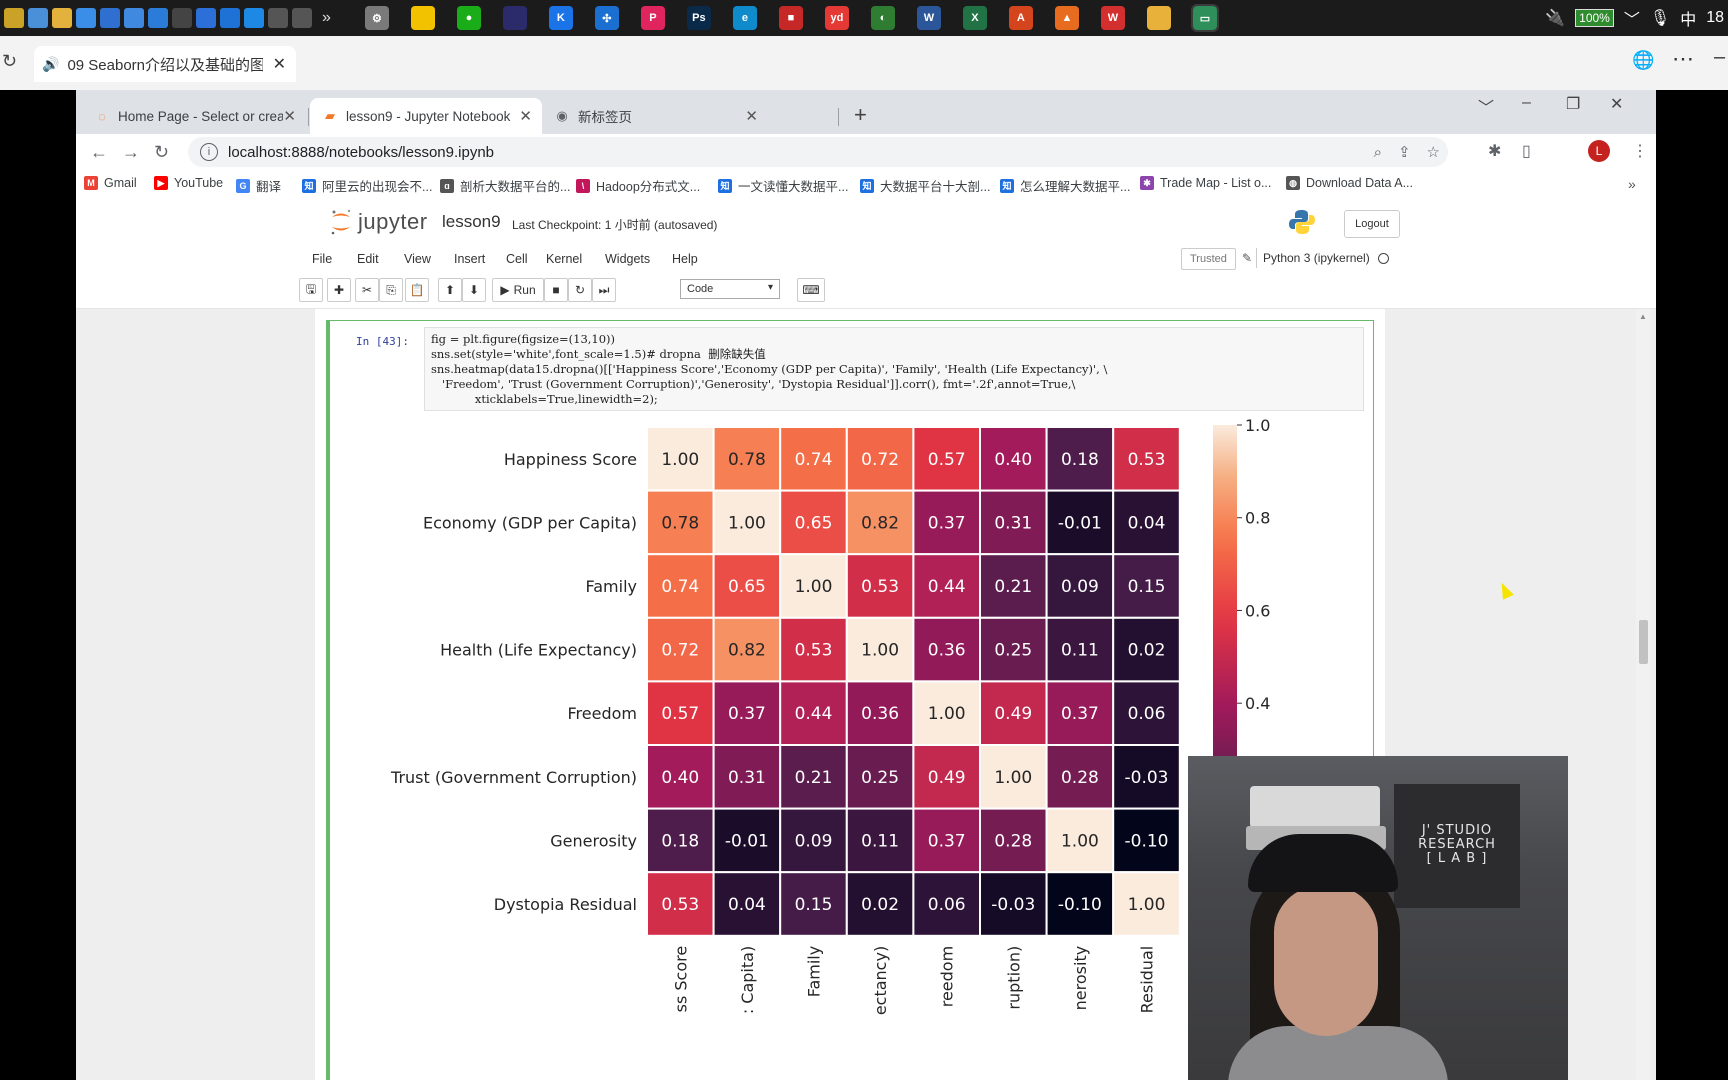 This screenshot has height=1080, width=1728. What do you see at coordinates (560, 18) in the screenshot?
I see `k-app-icon: K` at bounding box center [560, 18].